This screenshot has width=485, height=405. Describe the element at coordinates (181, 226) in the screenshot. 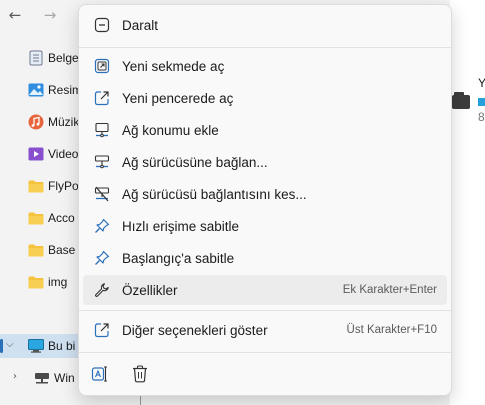

I see `menu-item-label: Hızlı erişime sabitle` at that location.